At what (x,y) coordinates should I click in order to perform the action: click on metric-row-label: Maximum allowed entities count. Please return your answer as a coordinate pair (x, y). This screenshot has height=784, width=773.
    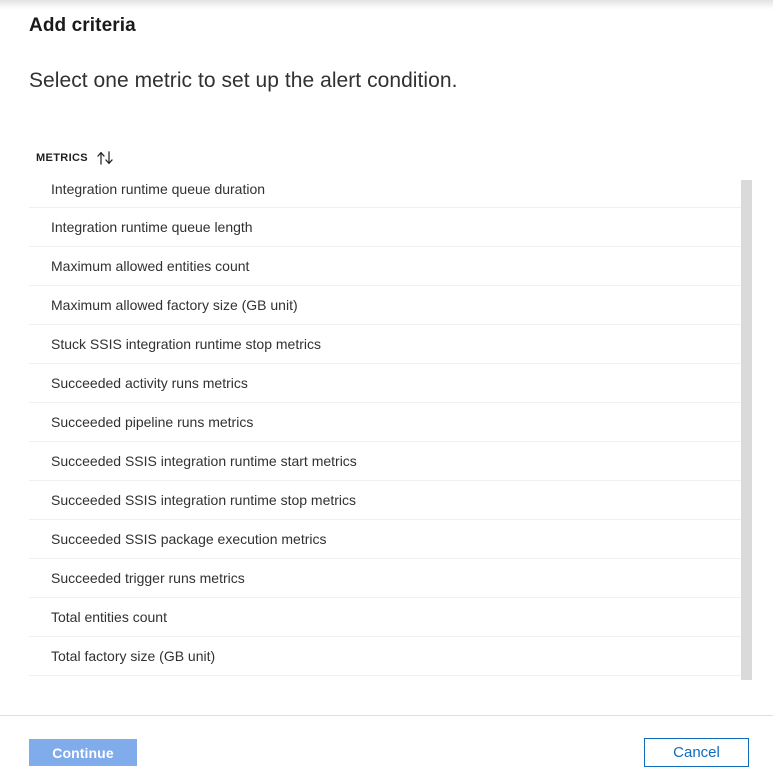
    Looking at the image, I should click on (150, 266).